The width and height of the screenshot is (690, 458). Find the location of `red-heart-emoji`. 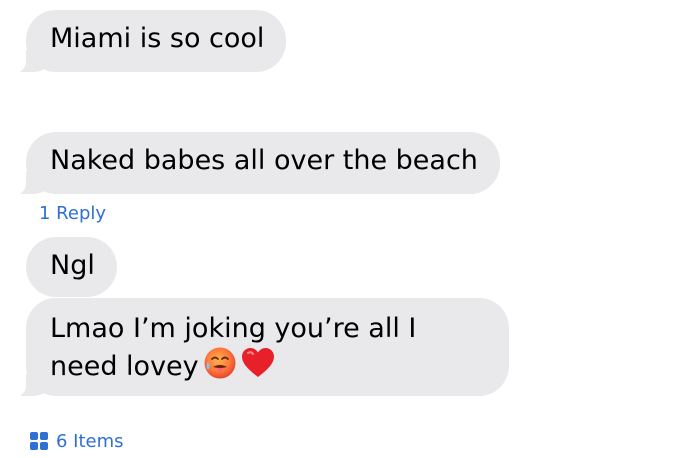

red-heart-emoji is located at coordinates (258, 367).